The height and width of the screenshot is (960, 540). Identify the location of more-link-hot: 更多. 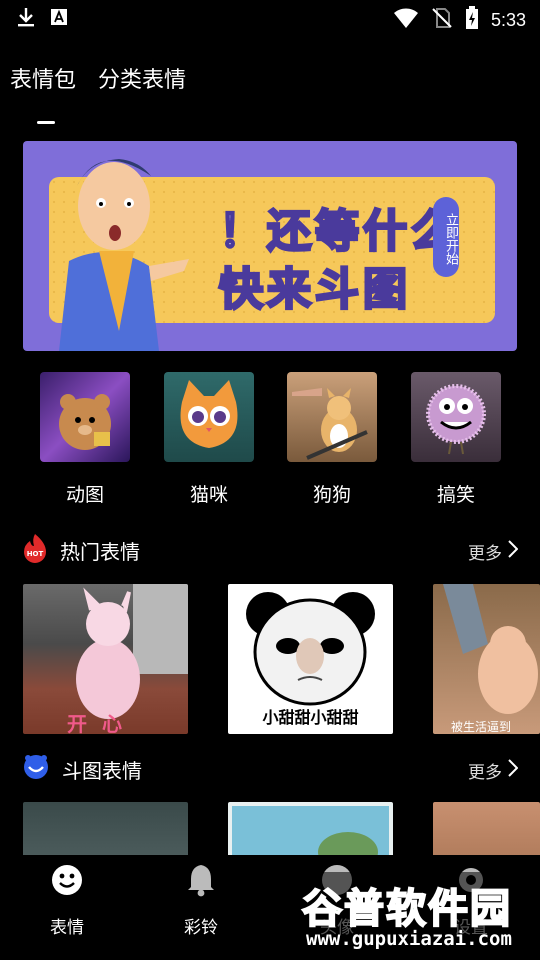
(493, 551).